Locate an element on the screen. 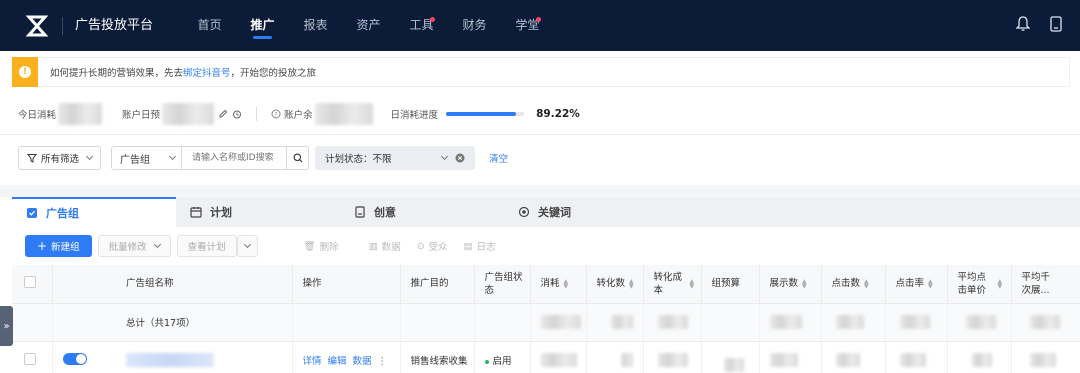 This screenshot has width=1080, height=373. audience-button: ⊙ 受众 is located at coordinates (432, 246).